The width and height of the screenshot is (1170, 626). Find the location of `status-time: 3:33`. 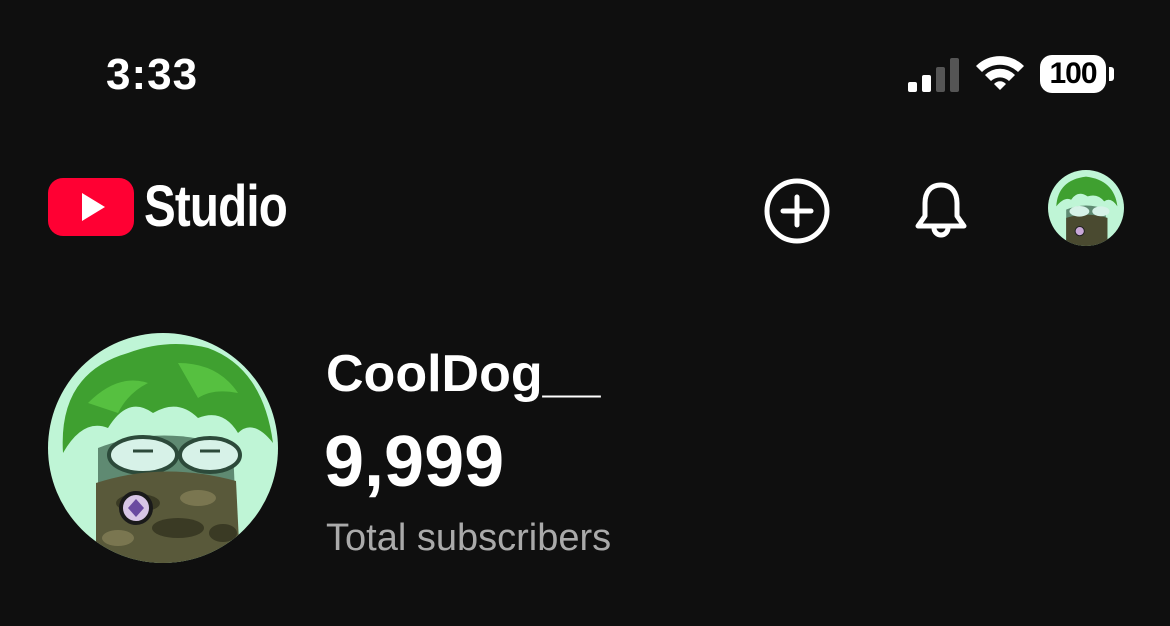

status-time: 3:33 is located at coordinates (152, 74).